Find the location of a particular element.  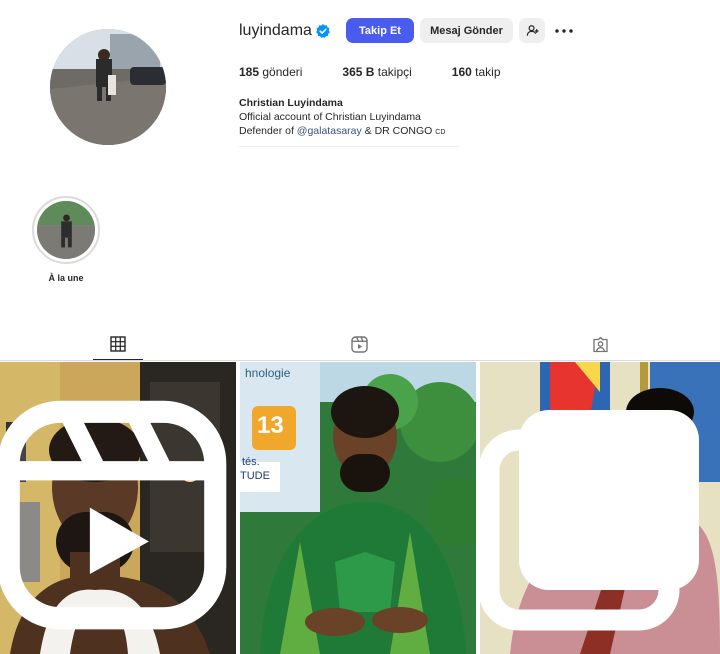

tab-posts is located at coordinates (118, 344).